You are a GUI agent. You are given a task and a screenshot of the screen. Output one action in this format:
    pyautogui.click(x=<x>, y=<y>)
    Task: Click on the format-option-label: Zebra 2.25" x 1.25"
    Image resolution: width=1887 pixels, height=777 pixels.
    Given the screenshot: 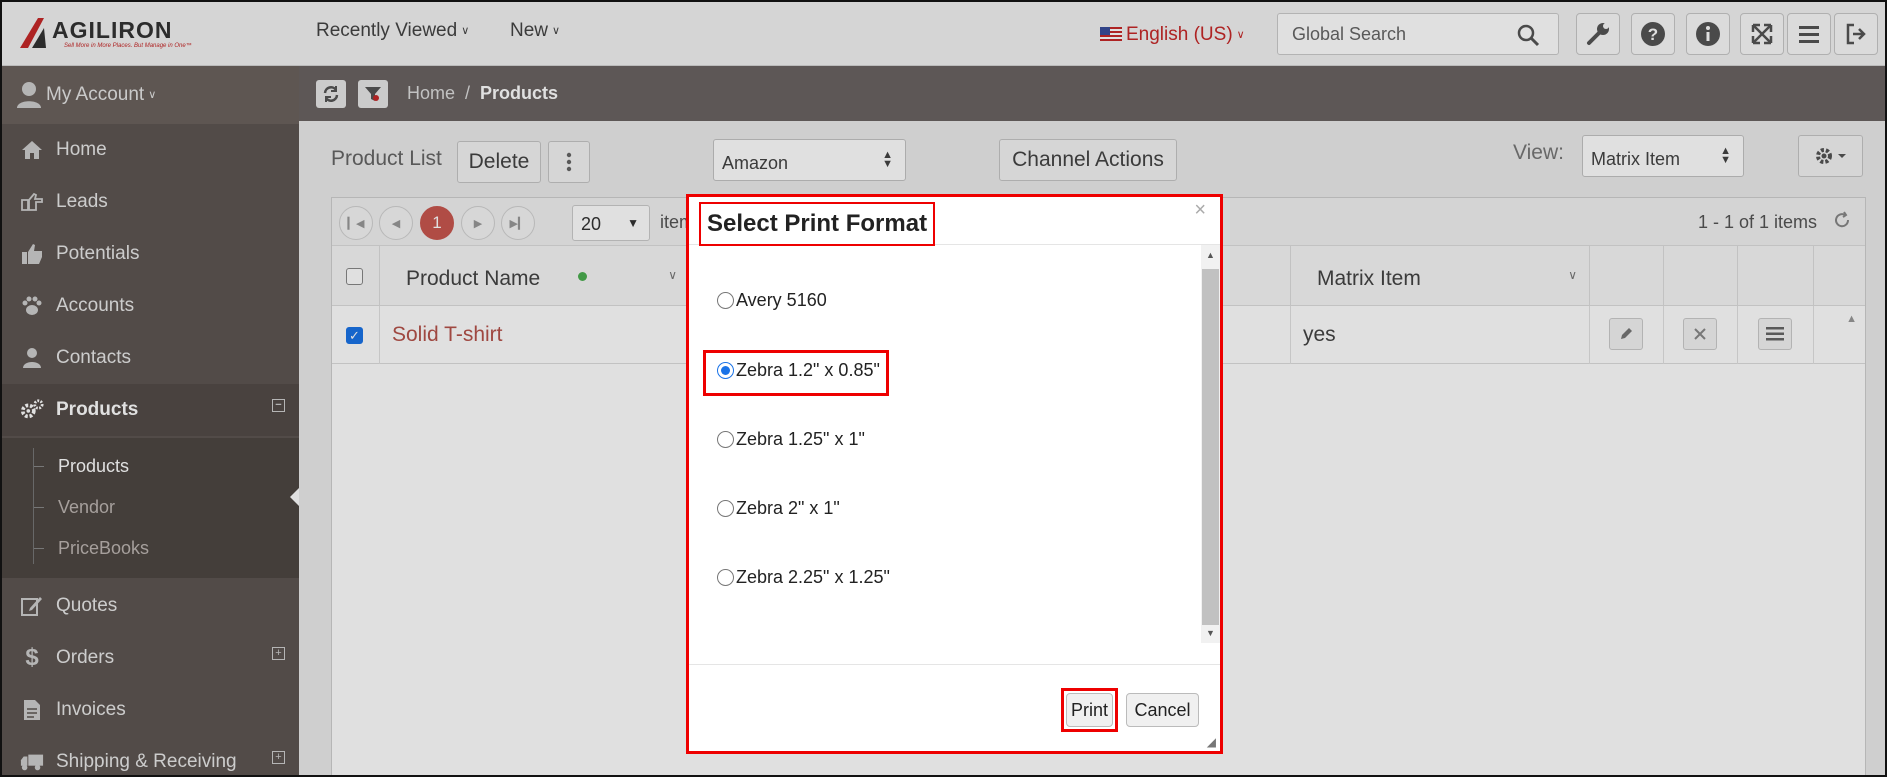 What is the action you would take?
    pyautogui.click(x=813, y=577)
    